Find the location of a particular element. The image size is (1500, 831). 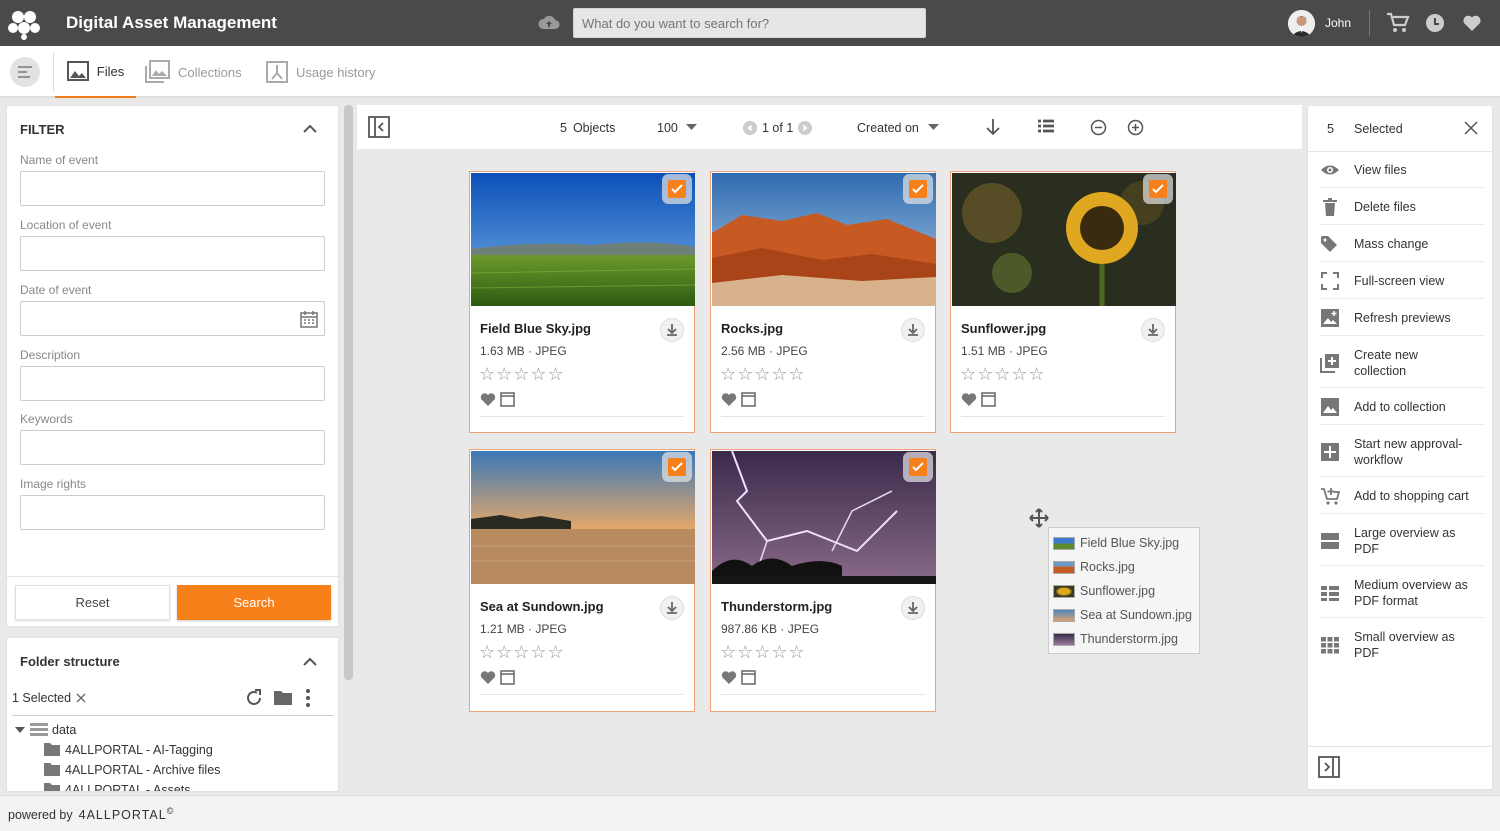

tab-files: Files is located at coordinates (95, 72).